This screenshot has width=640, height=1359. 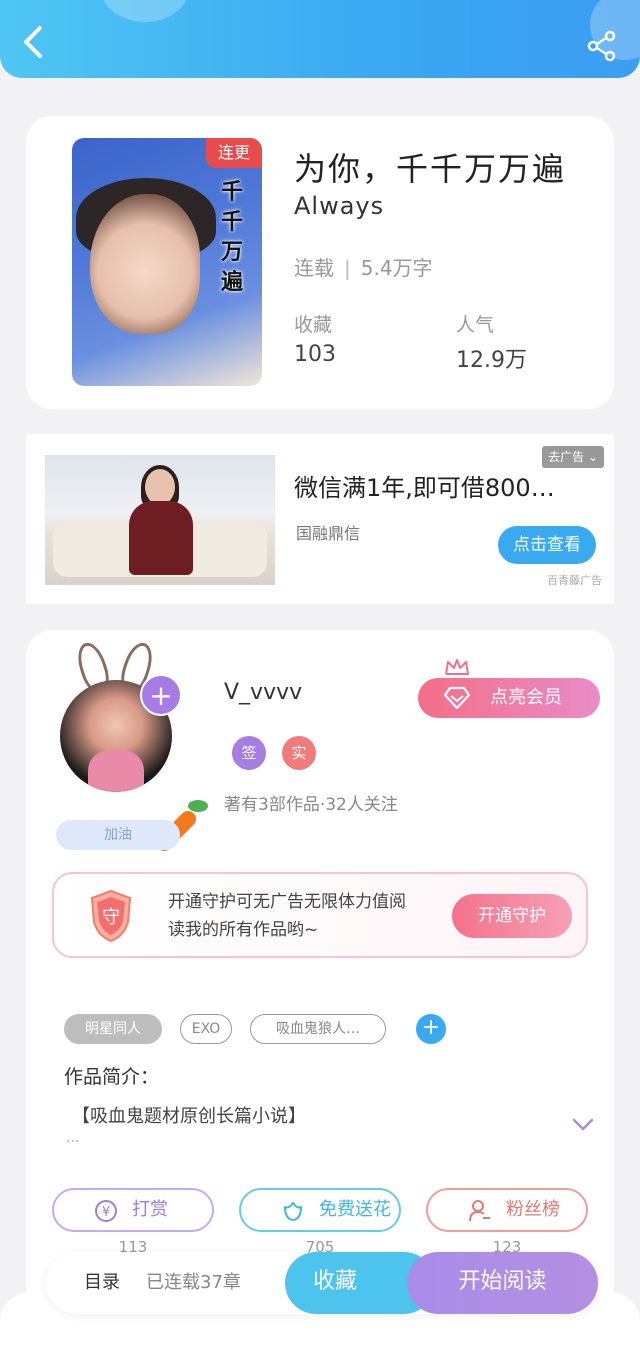 I want to click on word-count: 5.4万字, so click(x=396, y=268).